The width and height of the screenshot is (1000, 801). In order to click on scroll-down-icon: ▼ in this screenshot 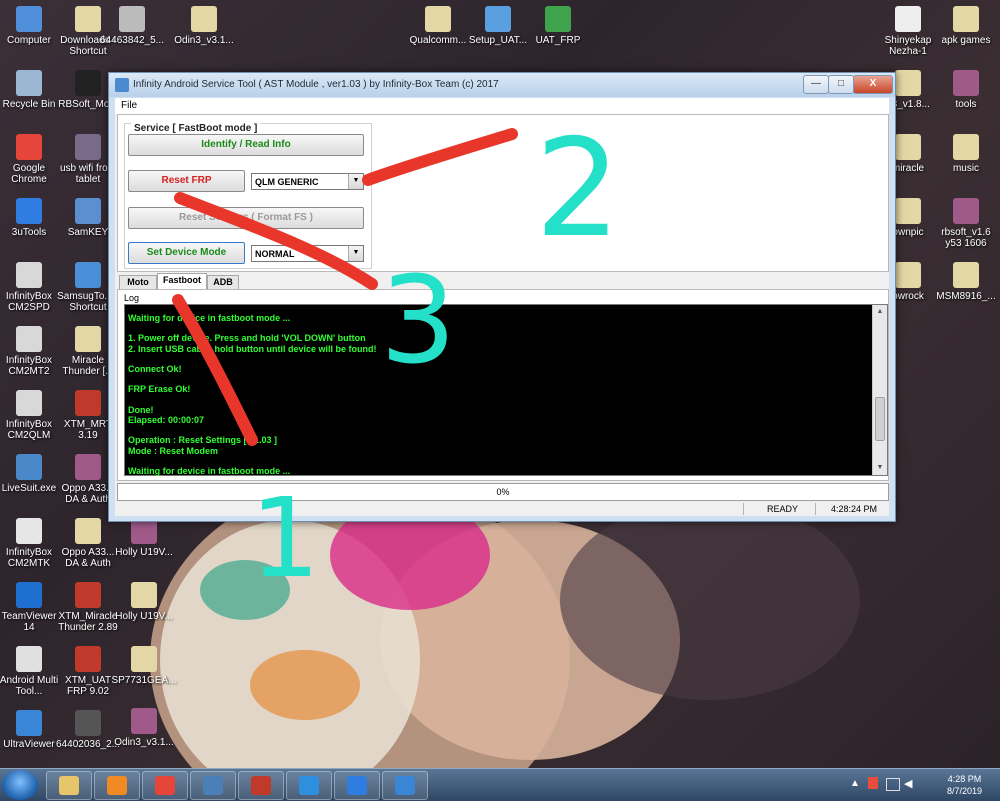, I will do `click(880, 468)`.